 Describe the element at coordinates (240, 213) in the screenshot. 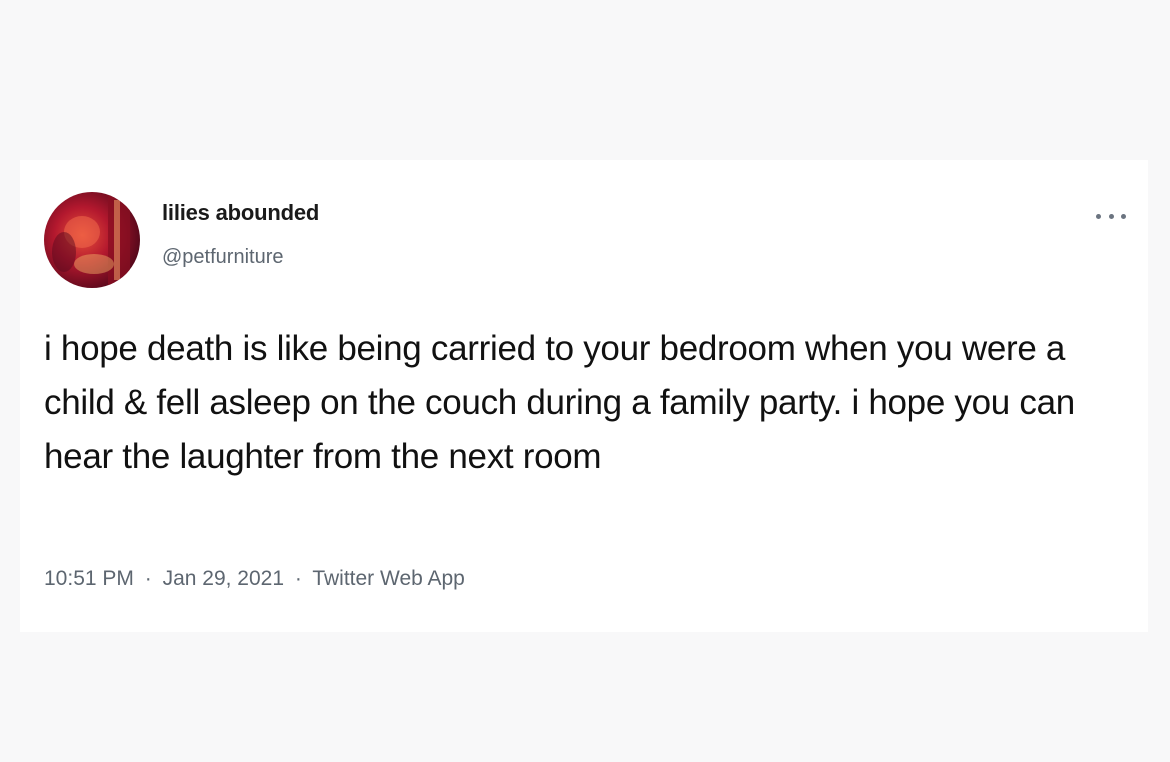

I see `author-display-name: lilies abounded` at that location.